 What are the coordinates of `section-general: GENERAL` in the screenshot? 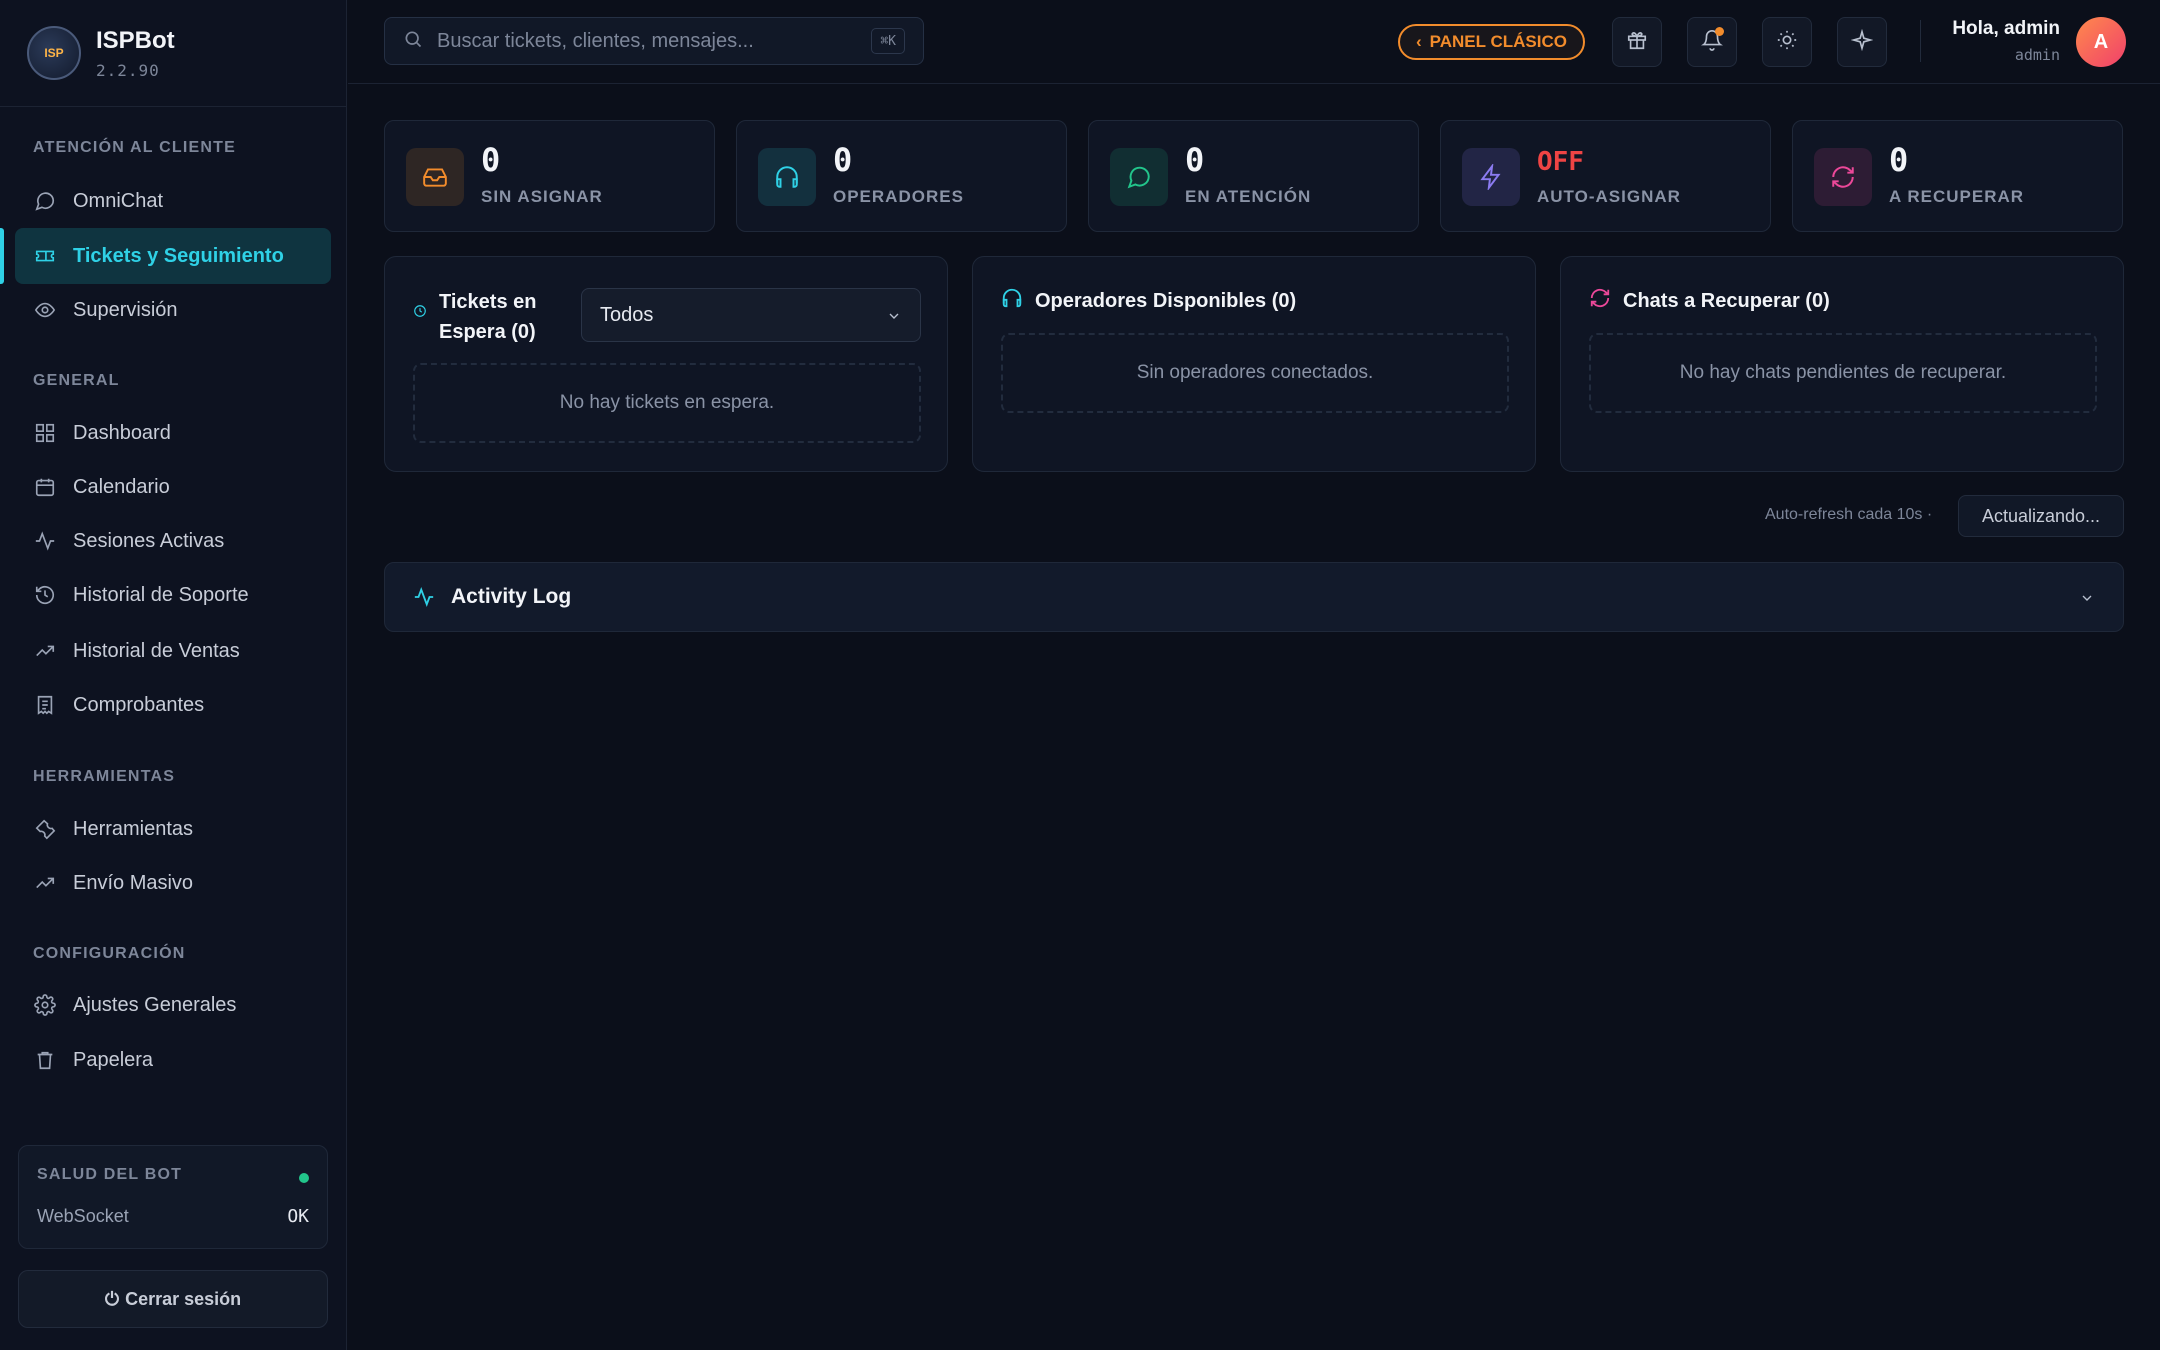 It's located at (76, 380).